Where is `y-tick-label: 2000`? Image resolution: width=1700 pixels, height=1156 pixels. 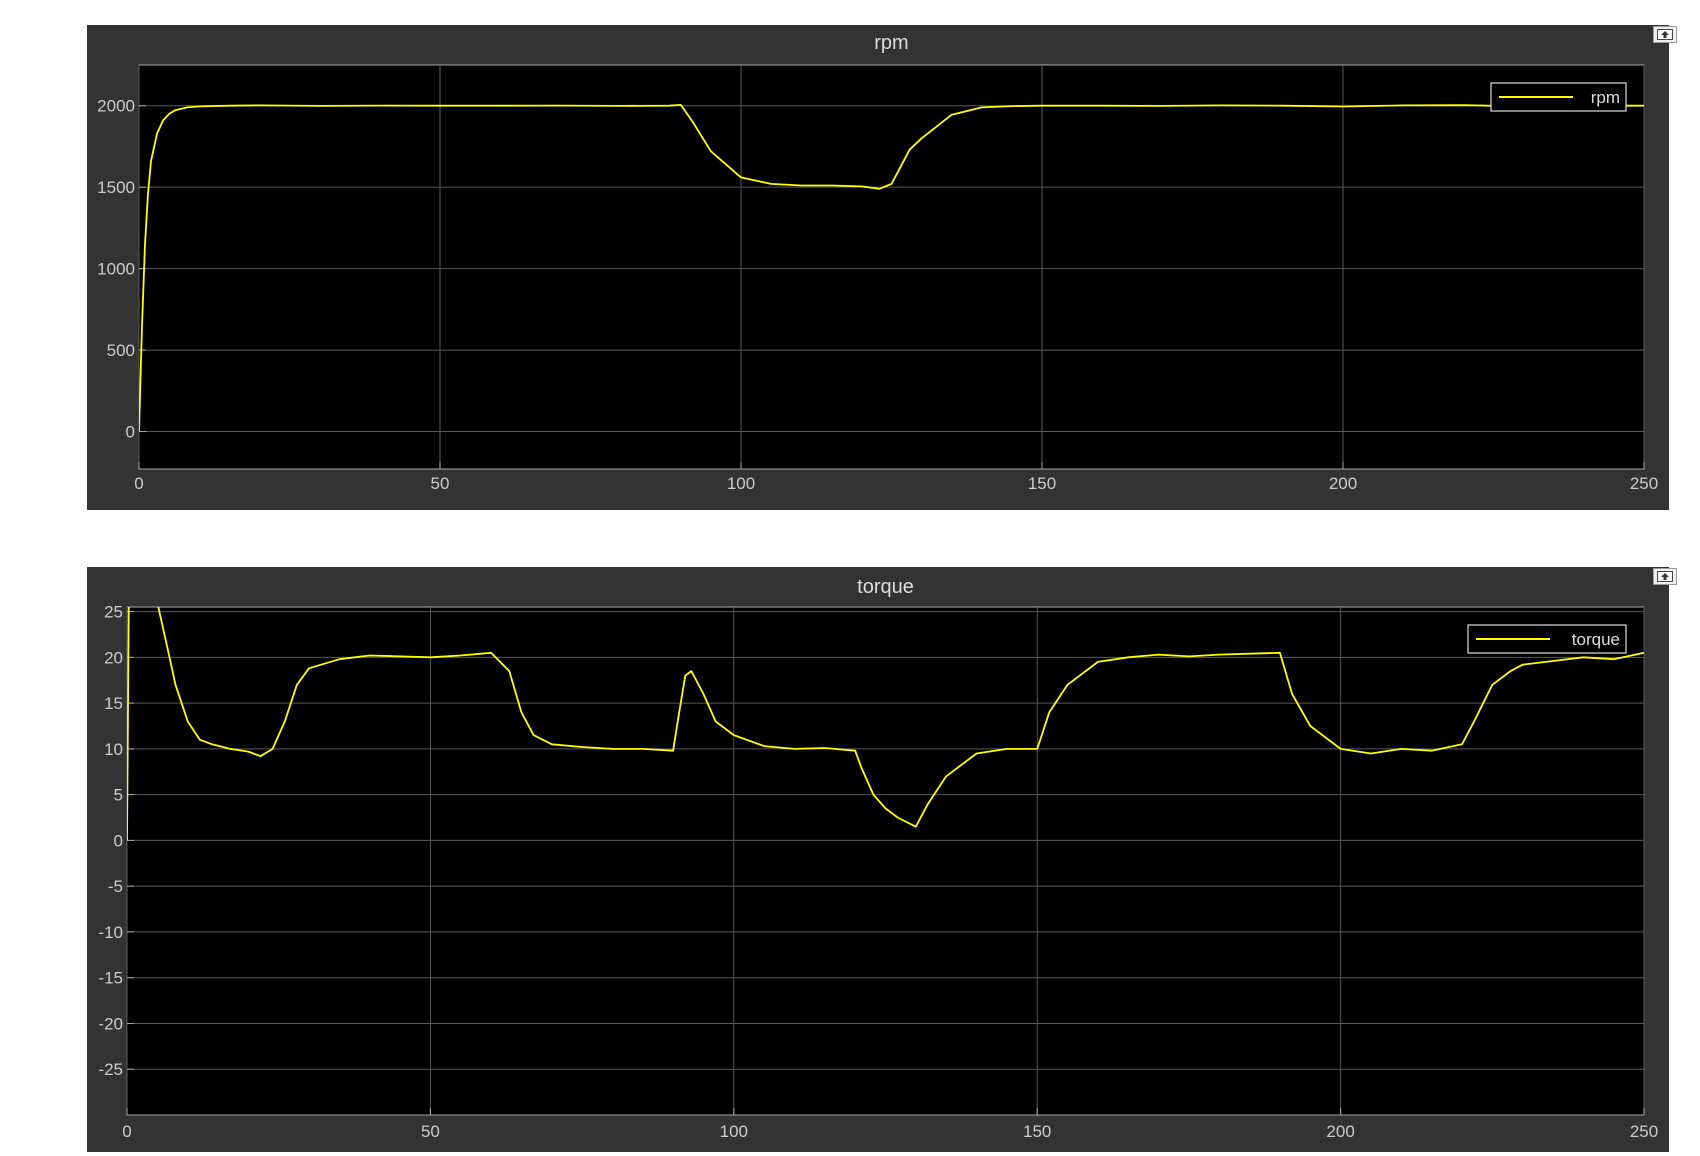
y-tick-label: 2000 is located at coordinates (116, 106).